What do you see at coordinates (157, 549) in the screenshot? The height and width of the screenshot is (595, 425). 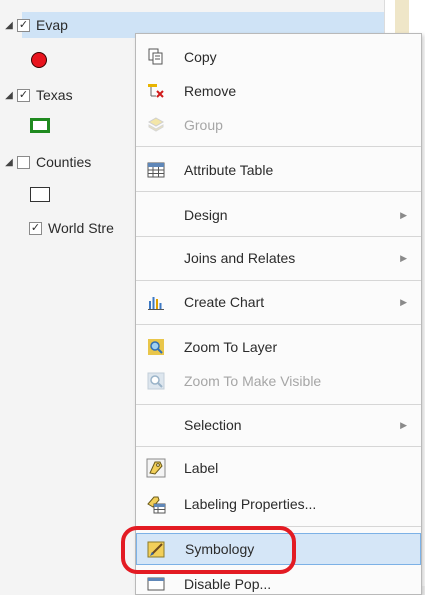 I see `symbology-icon` at bounding box center [157, 549].